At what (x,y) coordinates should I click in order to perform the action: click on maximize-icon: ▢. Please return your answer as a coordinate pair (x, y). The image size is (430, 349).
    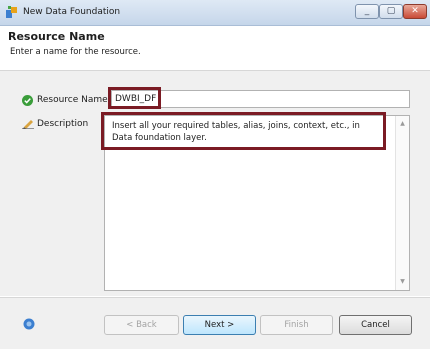
    Looking at the image, I should click on (391, 11).